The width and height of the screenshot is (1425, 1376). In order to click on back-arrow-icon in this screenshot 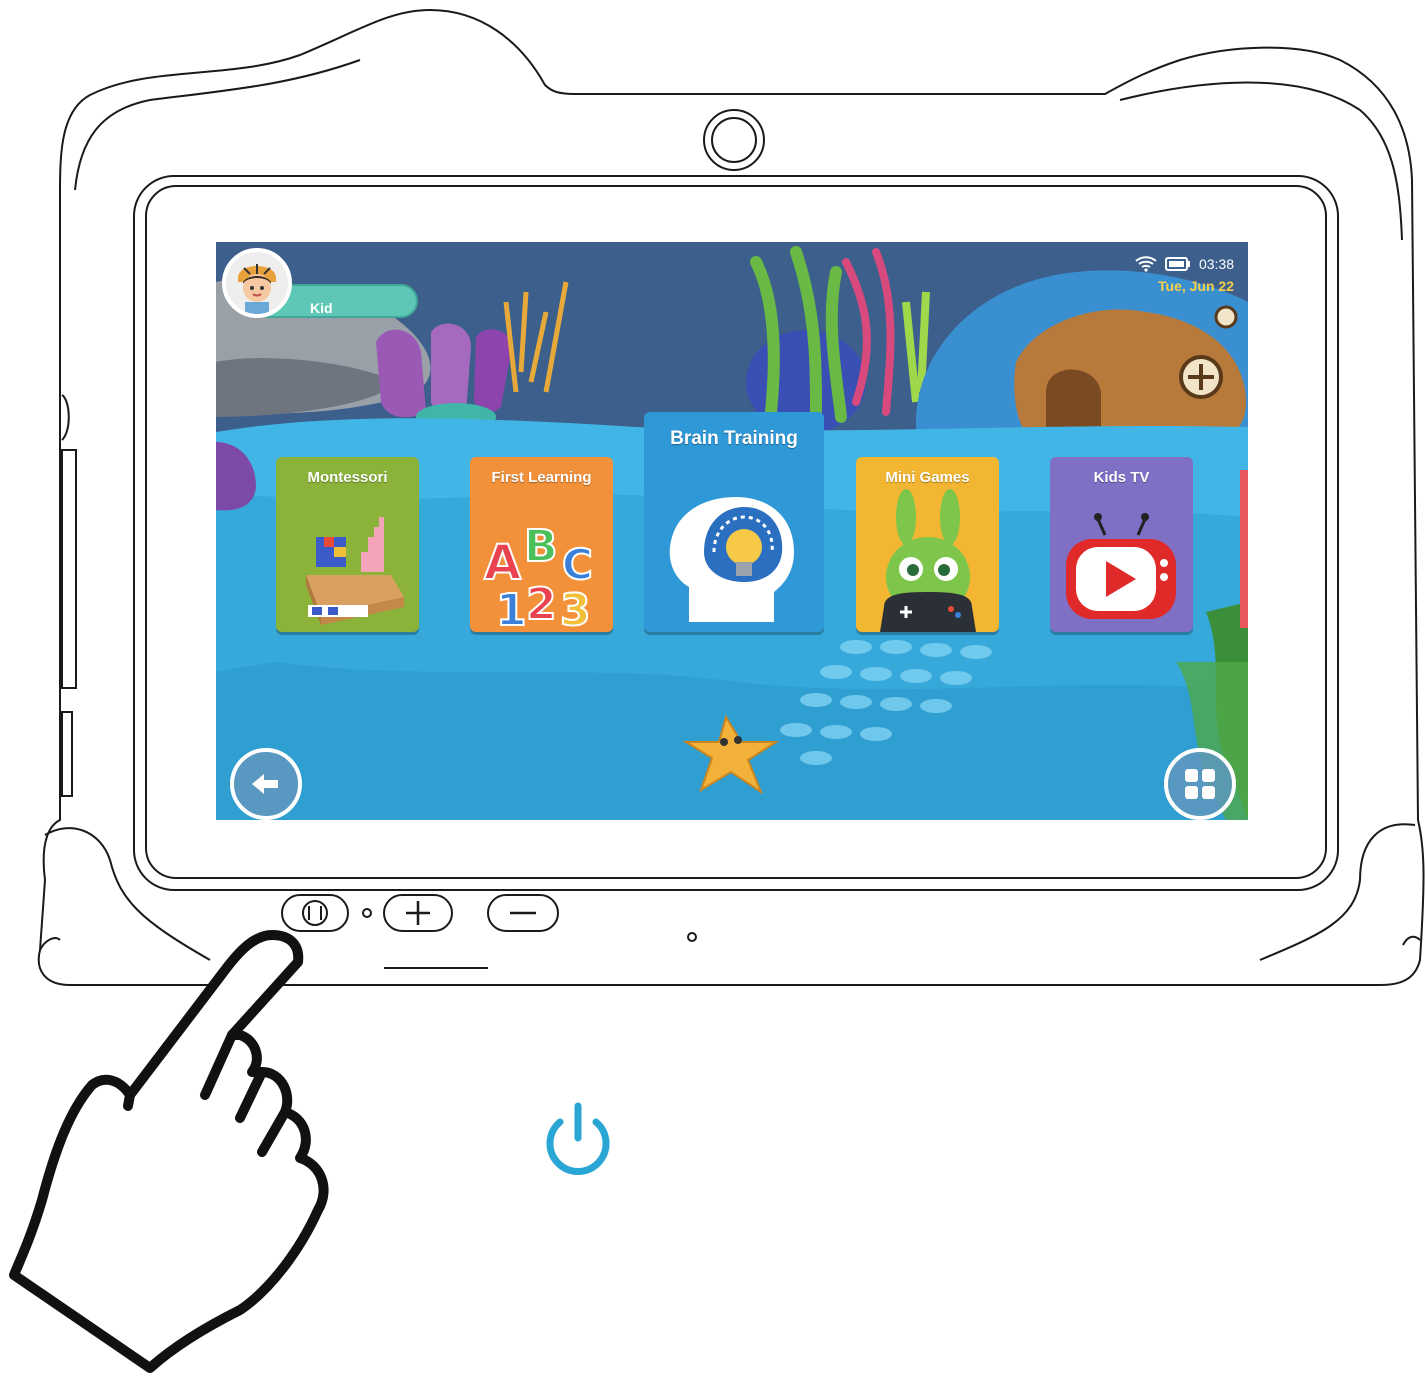, I will do `click(265, 784)`.